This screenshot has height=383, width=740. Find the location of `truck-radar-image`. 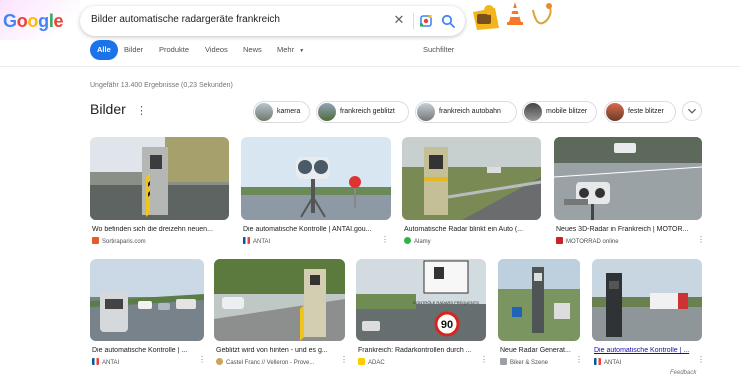

truck-radar-image is located at coordinates (647, 300).